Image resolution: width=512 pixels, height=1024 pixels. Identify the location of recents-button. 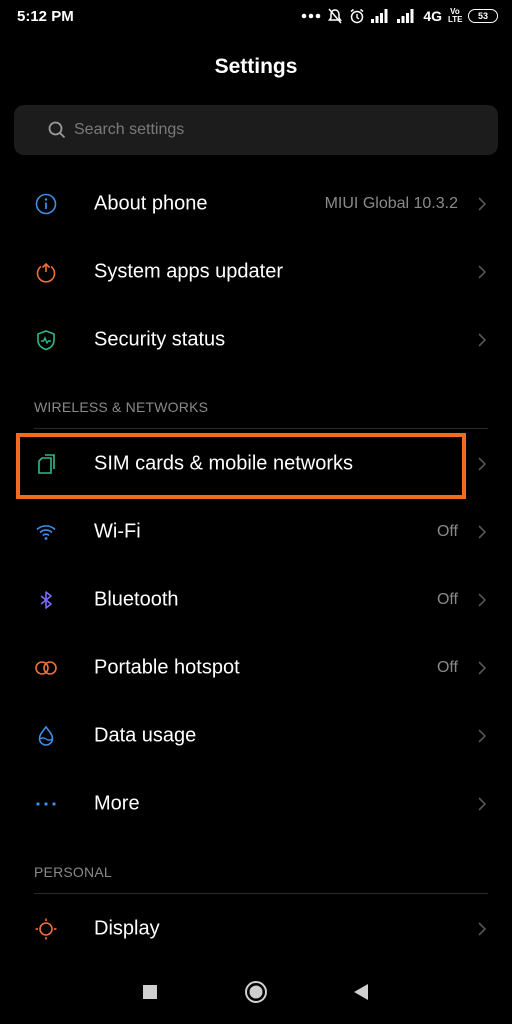
(150, 992).